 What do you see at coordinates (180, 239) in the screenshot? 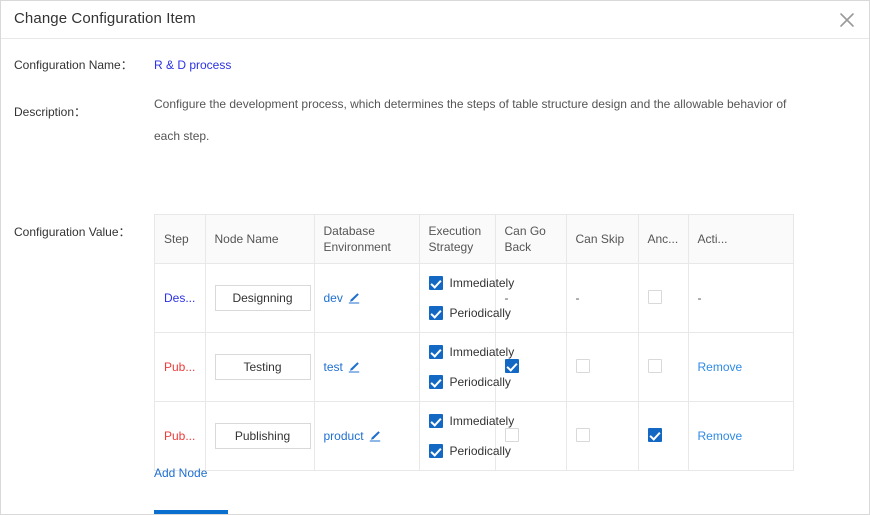
I see `column-header-step: Step` at bounding box center [180, 239].